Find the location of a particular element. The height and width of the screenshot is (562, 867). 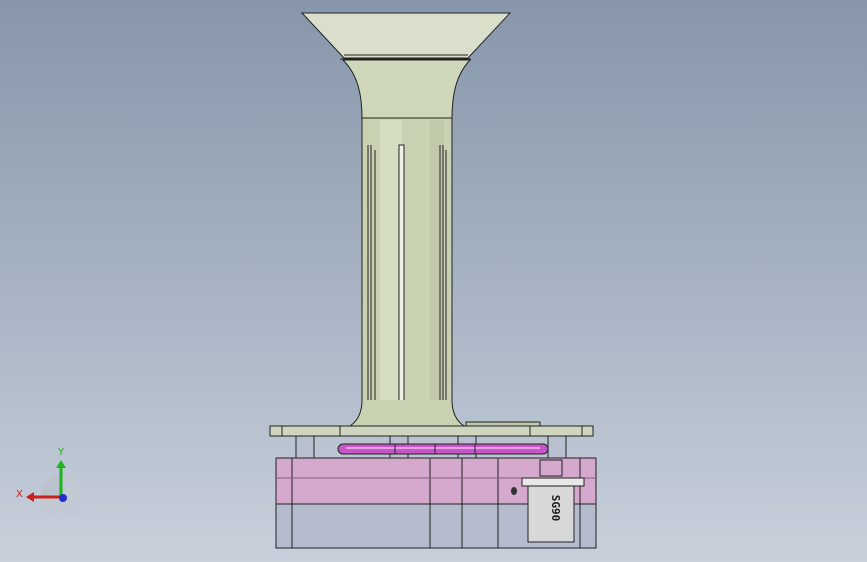

magnet-ring is located at coordinates (443, 449).